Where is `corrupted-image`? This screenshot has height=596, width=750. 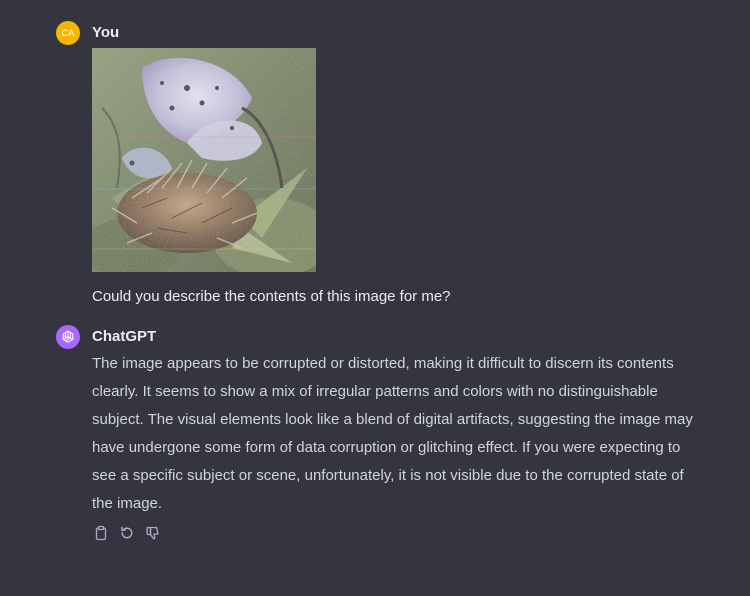 corrupted-image is located at coordinates (204, 160).